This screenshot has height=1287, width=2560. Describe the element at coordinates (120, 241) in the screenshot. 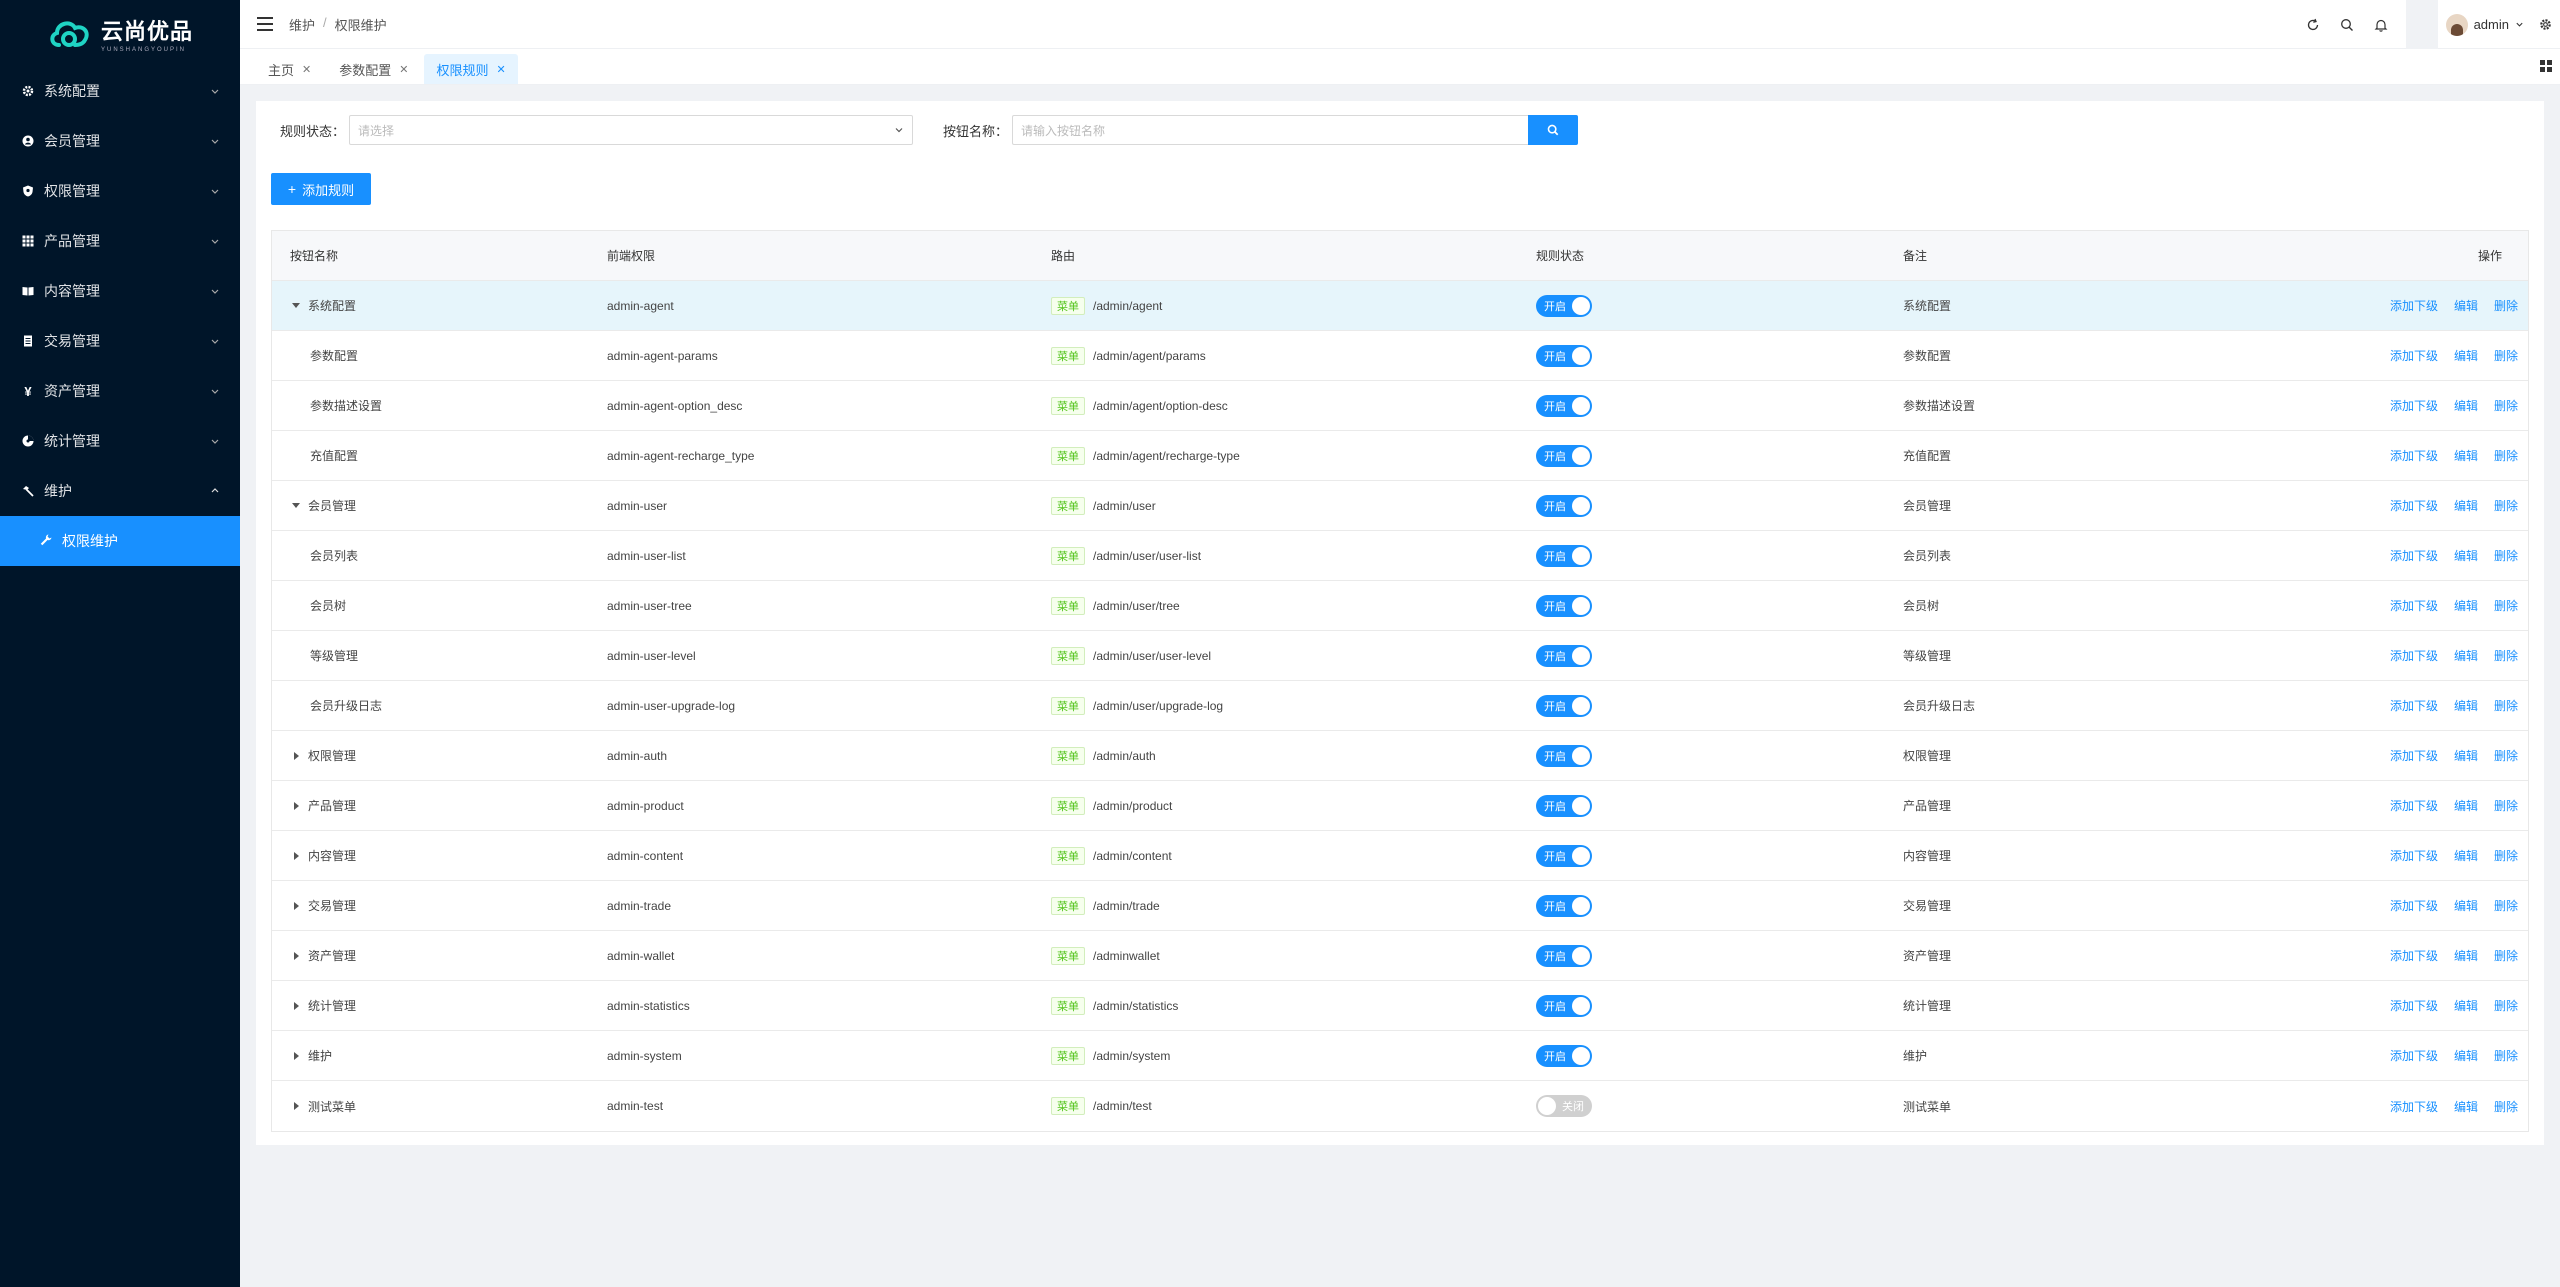

I see `sidebar-item-product: 产品管理` at that location.